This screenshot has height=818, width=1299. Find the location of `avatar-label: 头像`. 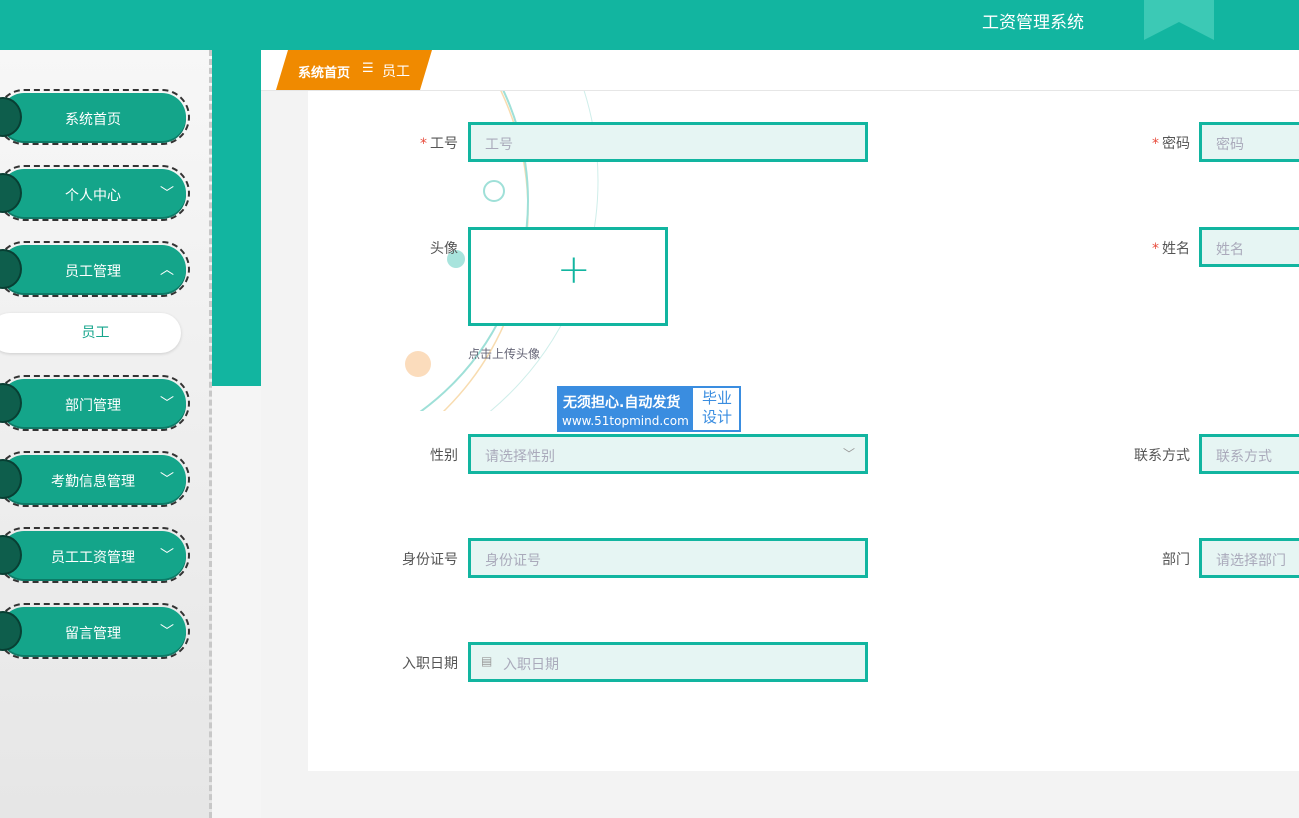

avatar-label: 头像 is located at coordinates (444, 249).